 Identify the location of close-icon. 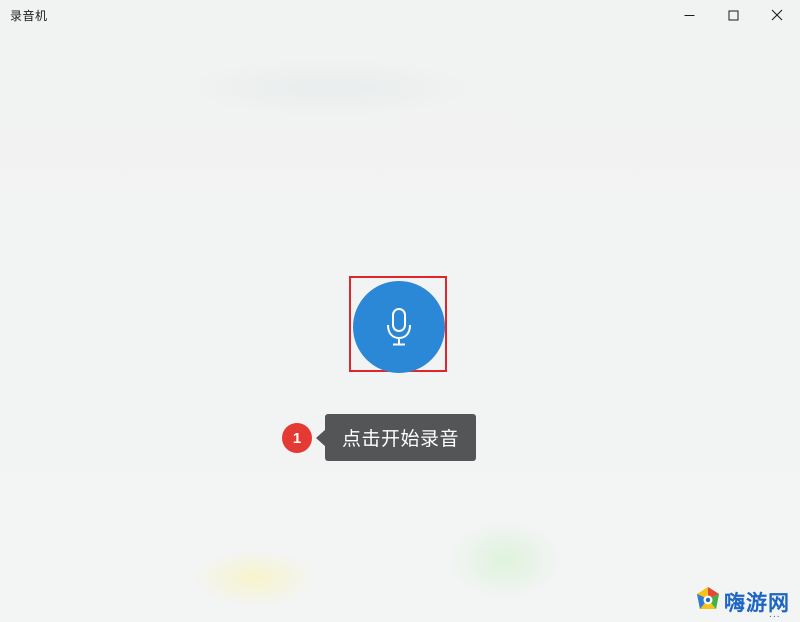
(777, 15).